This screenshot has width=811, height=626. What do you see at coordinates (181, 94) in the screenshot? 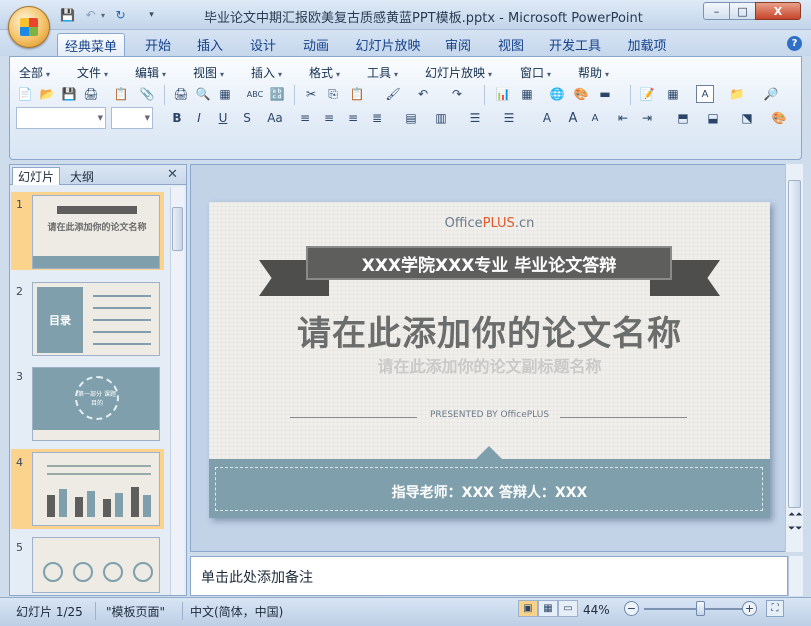
I see `print-icon: 🖨` at bounding box center [181, 94].